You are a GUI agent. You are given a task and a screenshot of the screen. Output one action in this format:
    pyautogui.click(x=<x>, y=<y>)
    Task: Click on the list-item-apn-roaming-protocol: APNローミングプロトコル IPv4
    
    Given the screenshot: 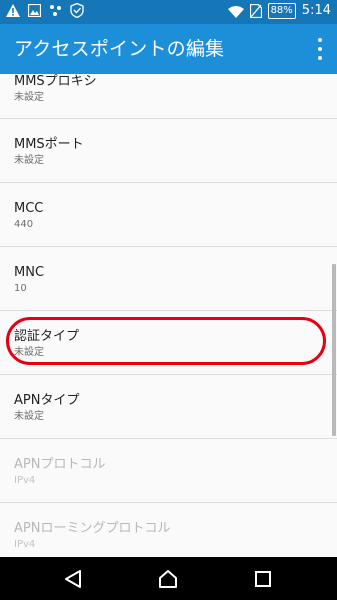 What is the action you would take?
    pyautogui.click(x=168, y=530)
    